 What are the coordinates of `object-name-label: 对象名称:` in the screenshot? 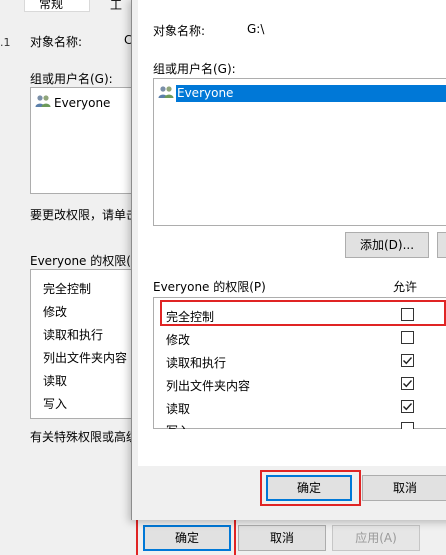 It's located at (56, 42).